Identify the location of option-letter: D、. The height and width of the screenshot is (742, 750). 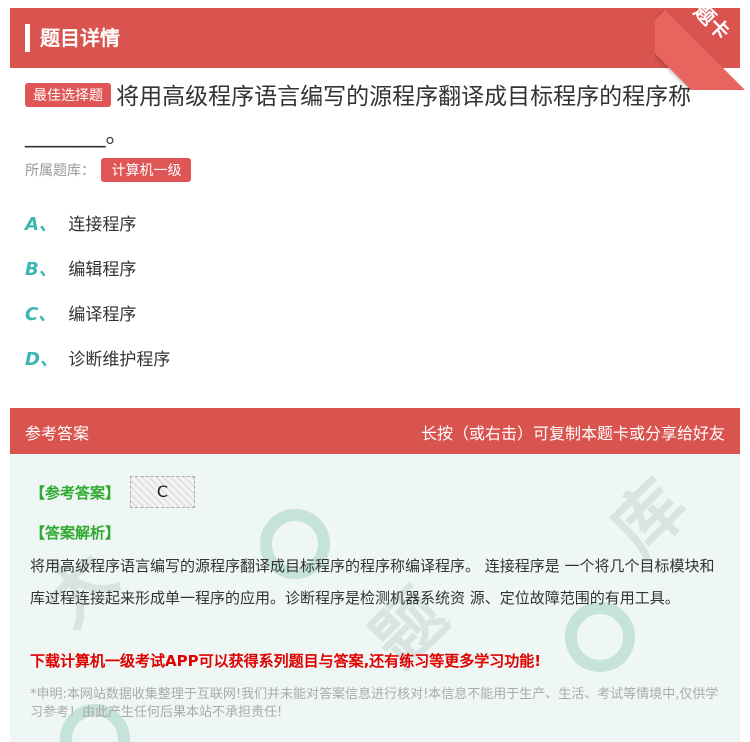
(41, 359).